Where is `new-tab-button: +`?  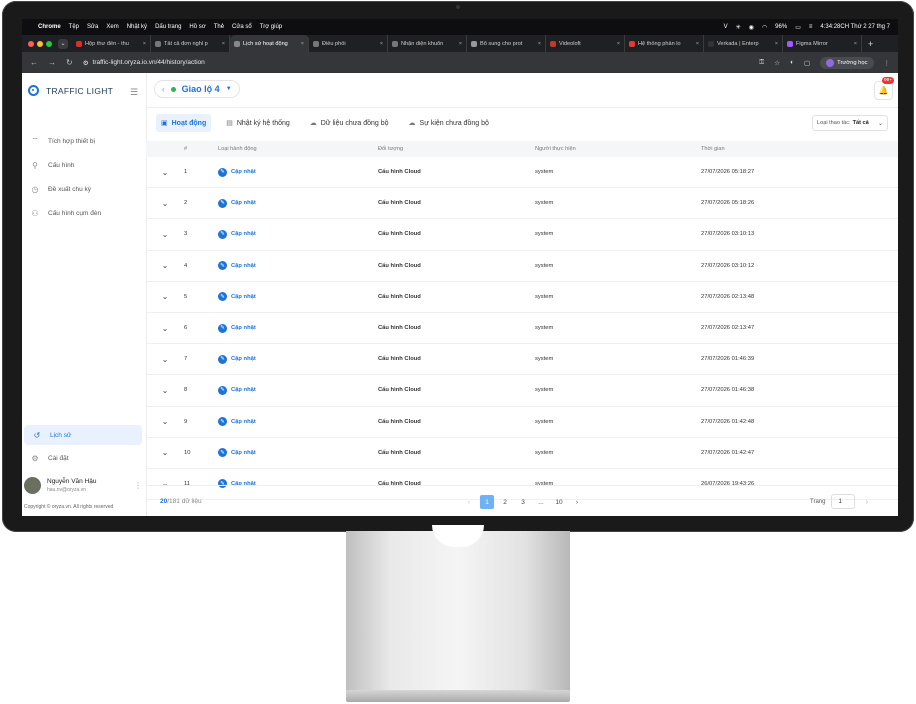
new-tab-button: + is located at coordinates (870, 44).